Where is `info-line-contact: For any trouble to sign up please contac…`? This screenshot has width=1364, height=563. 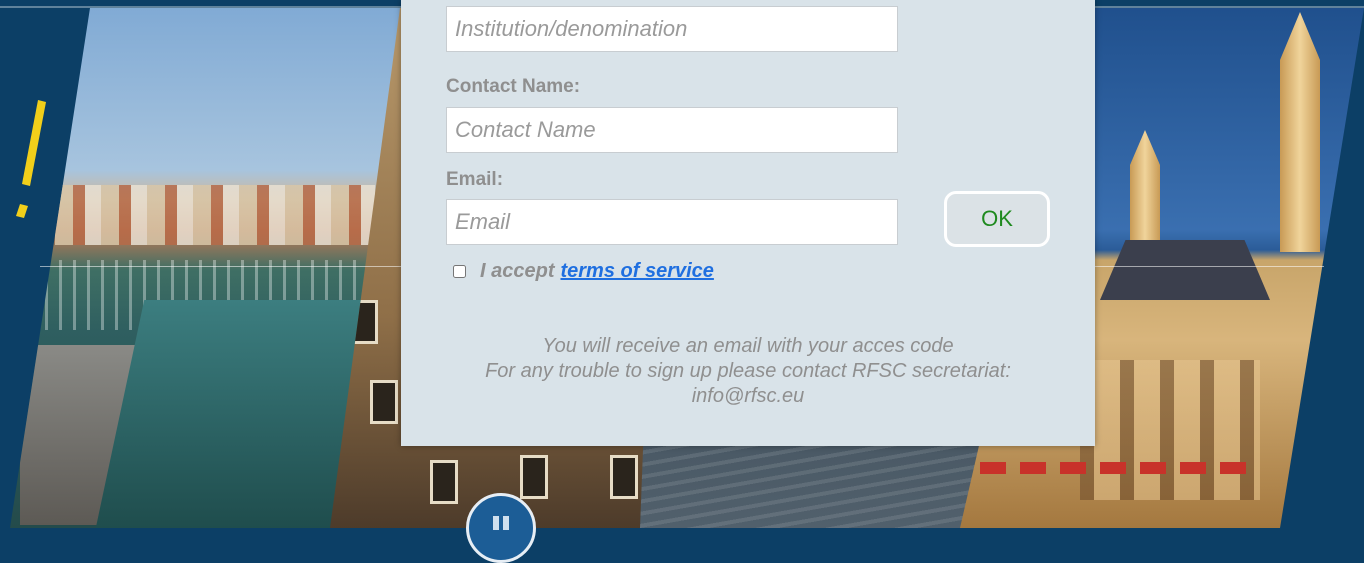 info-line-contact: For any trouble to sign up please contac… is located at coordinates (748, 371).